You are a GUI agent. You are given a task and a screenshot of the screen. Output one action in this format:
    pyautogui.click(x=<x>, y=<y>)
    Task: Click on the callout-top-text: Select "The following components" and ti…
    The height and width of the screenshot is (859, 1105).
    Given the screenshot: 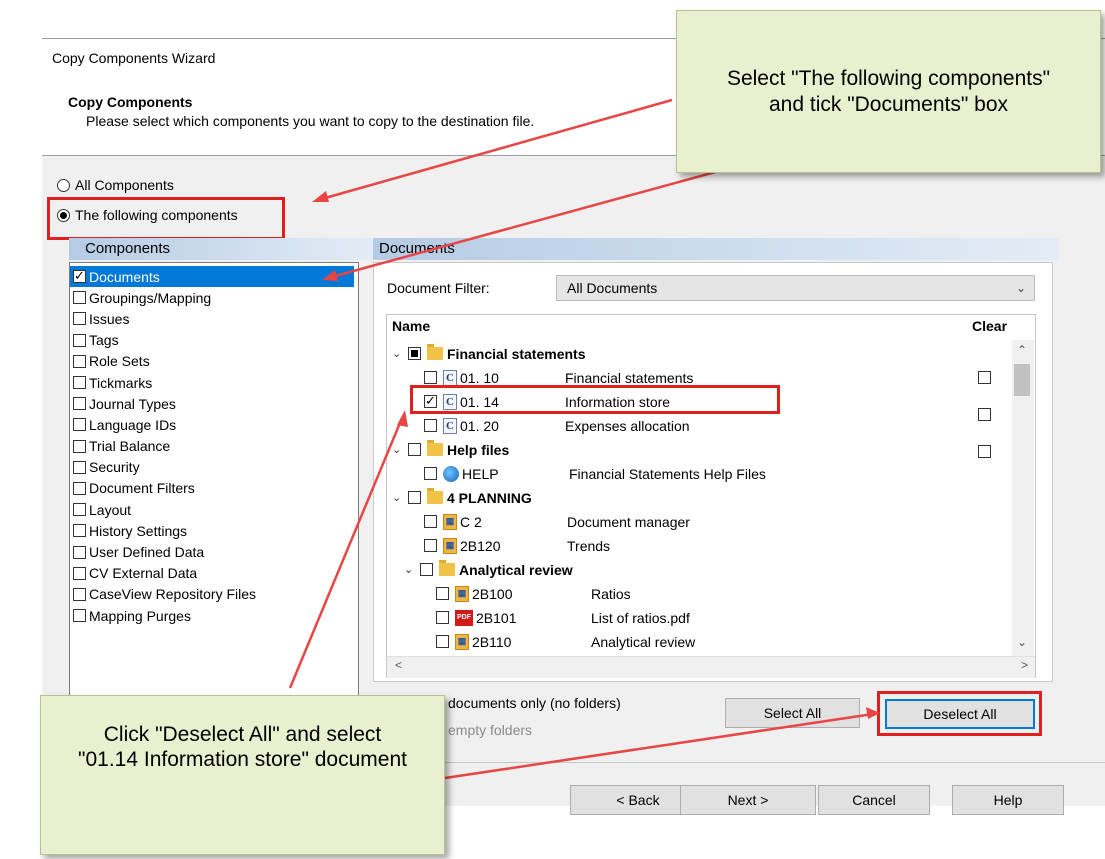 What is the action you would take?
    pyautogui.click(x=888, y=91)
    